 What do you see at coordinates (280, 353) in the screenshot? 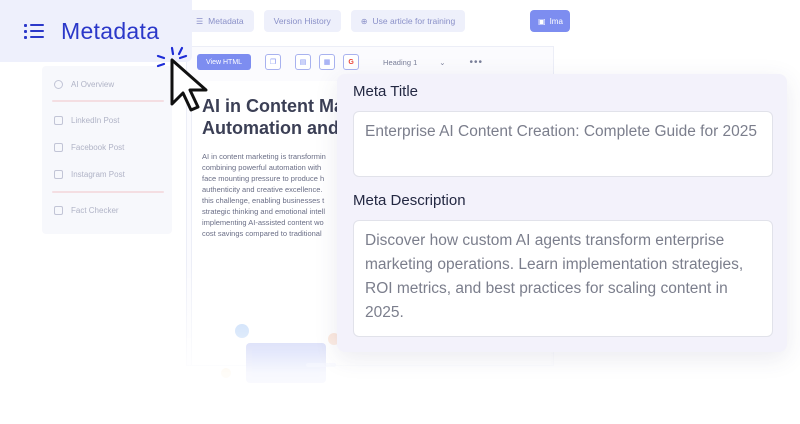
I see `article-illustration` at bounding box center [280, 353].